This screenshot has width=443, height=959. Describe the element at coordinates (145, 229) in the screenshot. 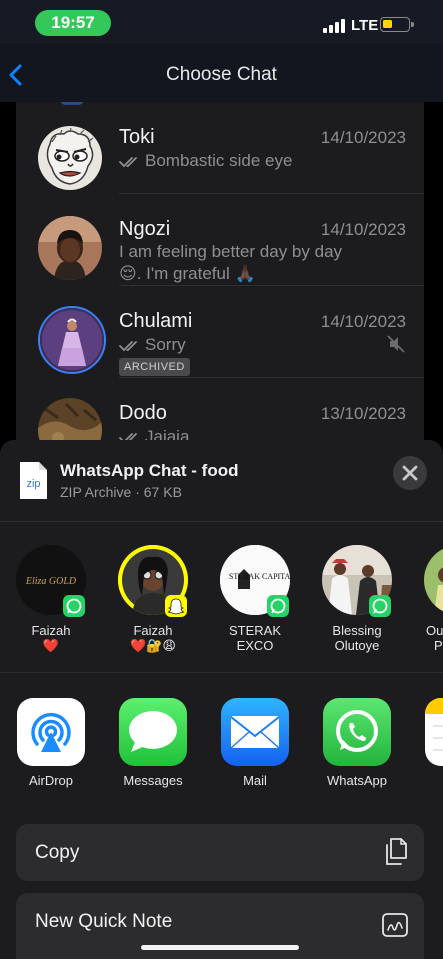

I see `chat-name: Ngozi` at that location.